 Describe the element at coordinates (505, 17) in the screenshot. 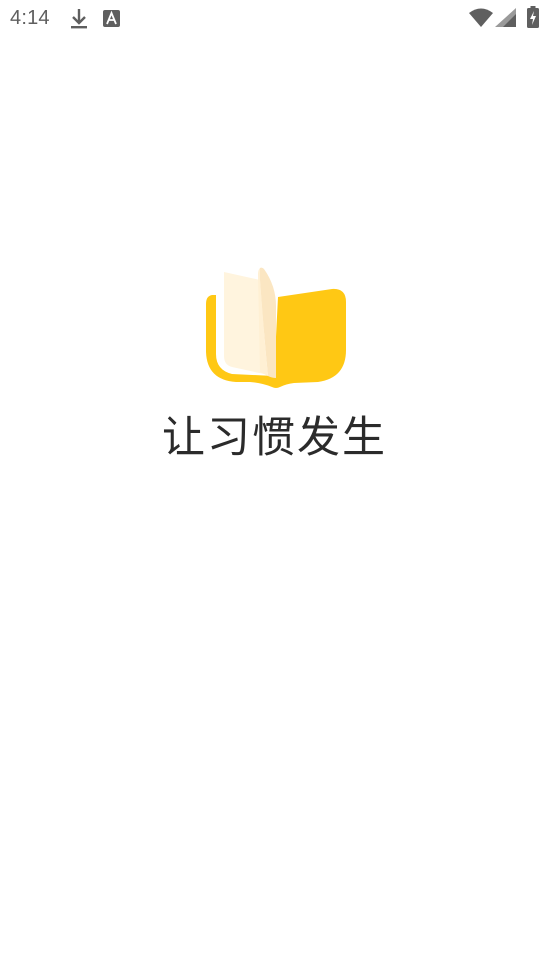

I see `cell-signal-icon` at that location.